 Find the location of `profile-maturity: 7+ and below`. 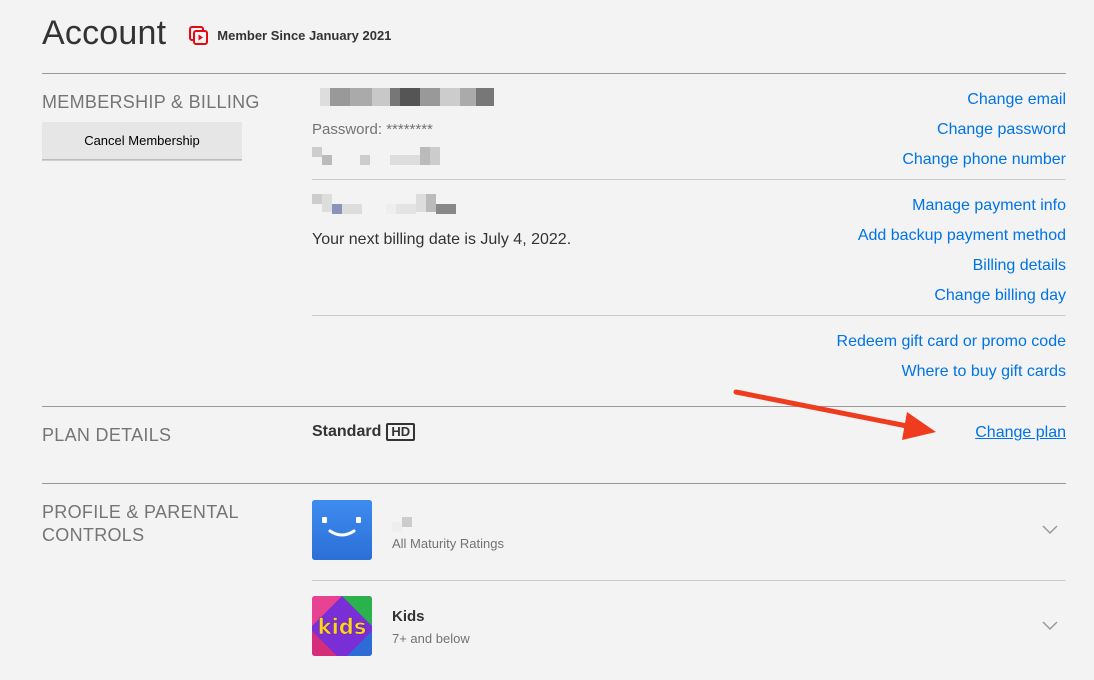

profile-maturity: 7+ and below is located at coordinates (431, 638).